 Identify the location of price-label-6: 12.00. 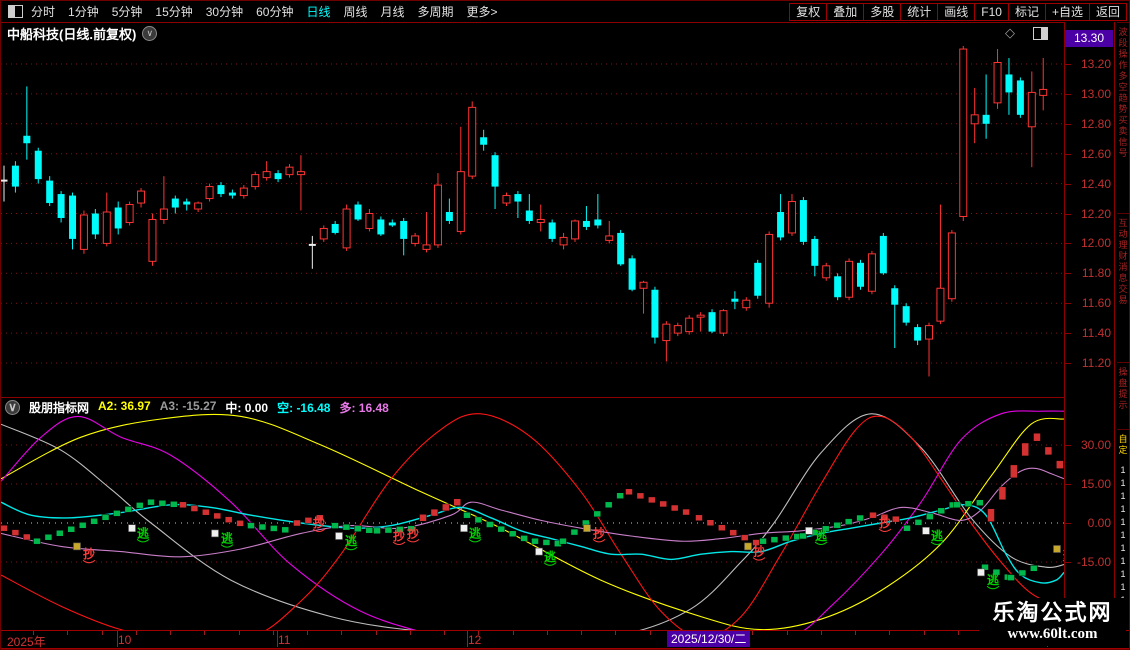
(1095, 243).